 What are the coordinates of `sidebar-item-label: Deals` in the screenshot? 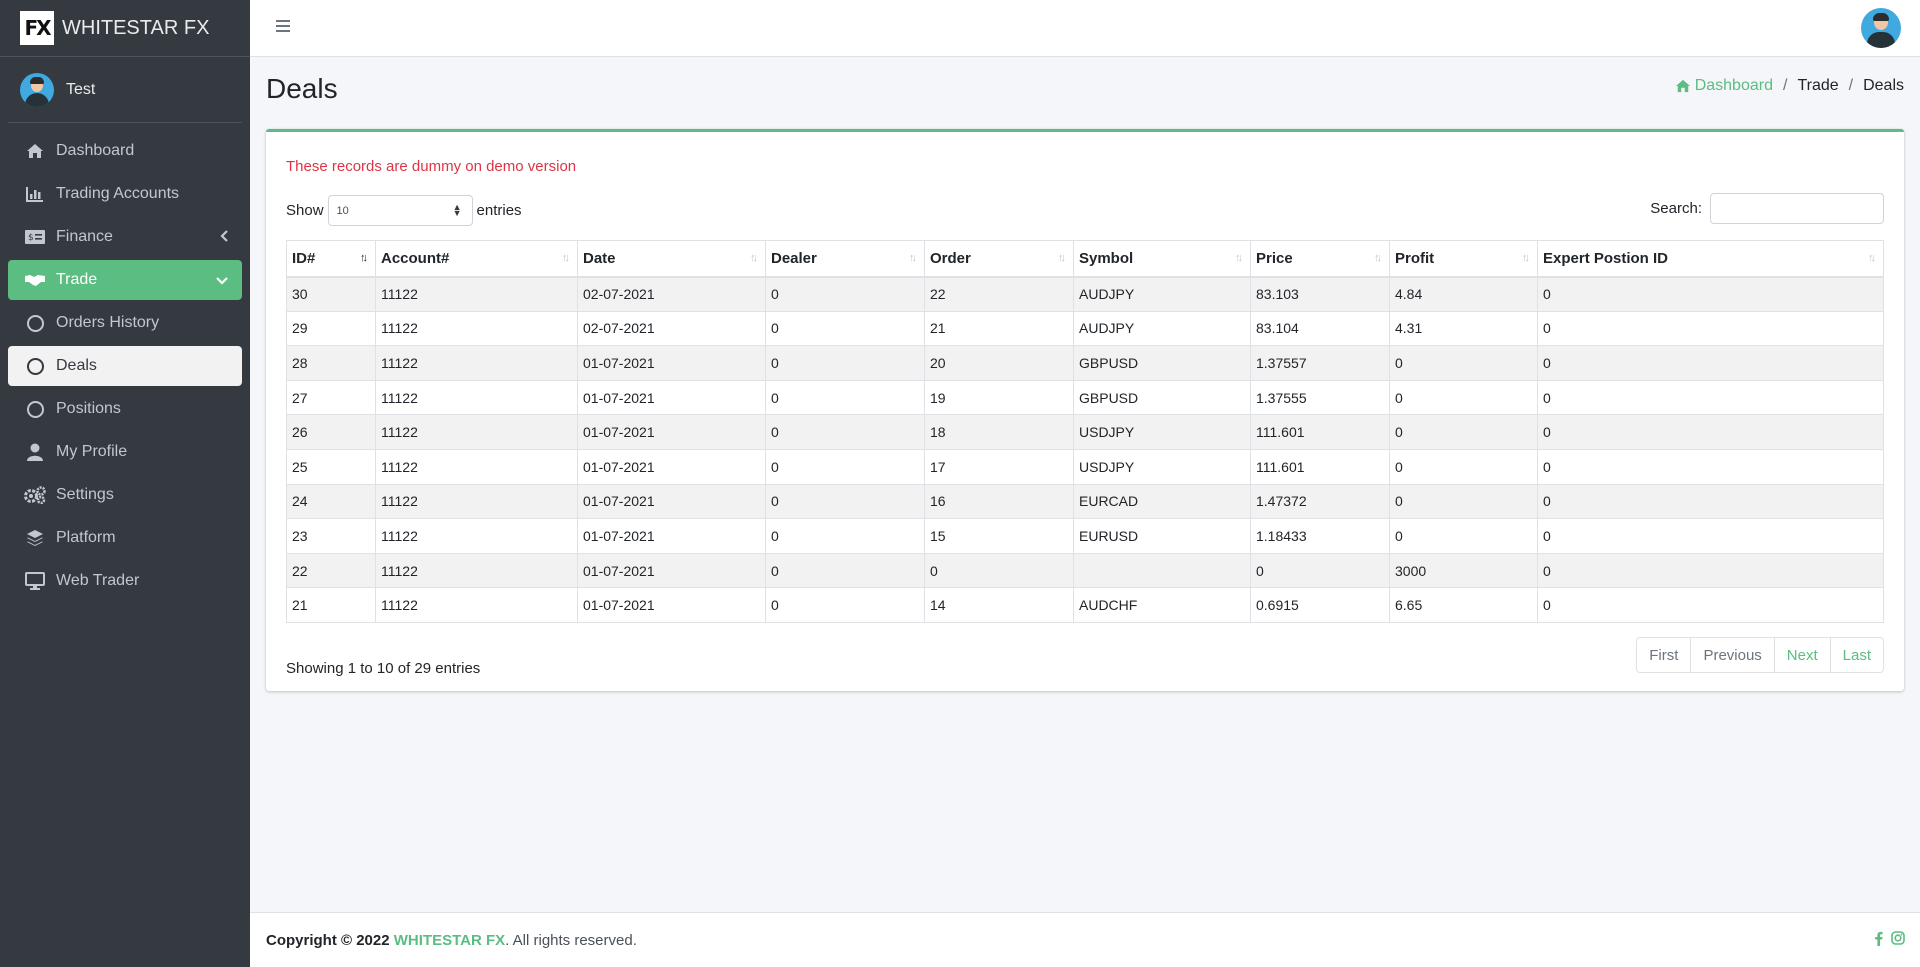 It's located at (76, 365).